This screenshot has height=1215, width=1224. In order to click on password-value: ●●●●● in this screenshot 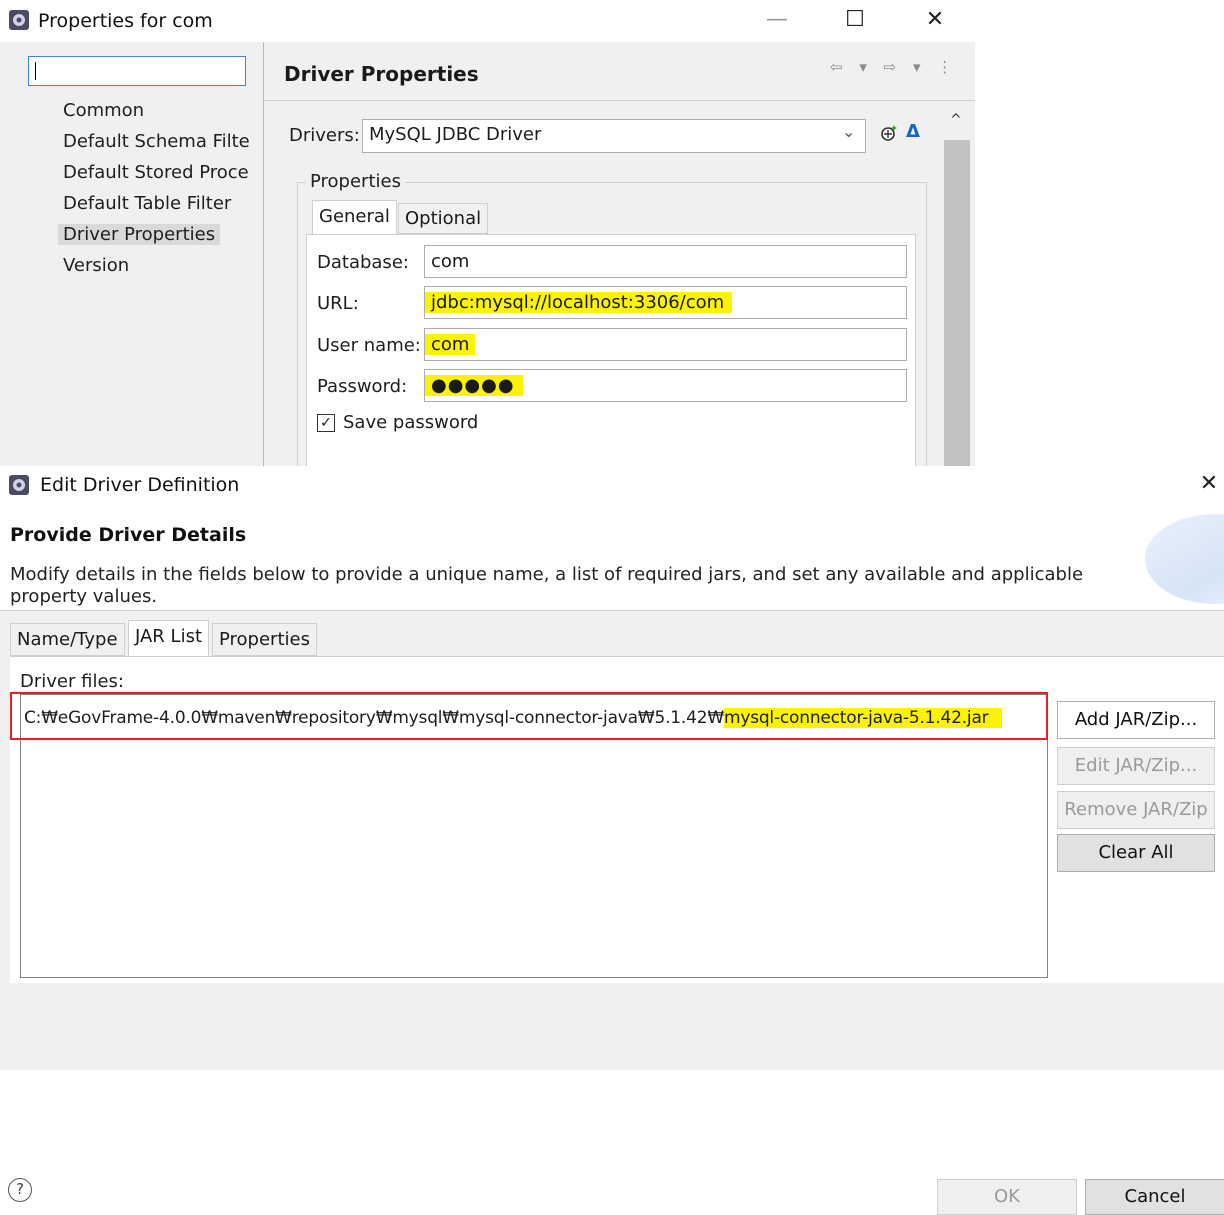, I will do `click(474, 385)`.